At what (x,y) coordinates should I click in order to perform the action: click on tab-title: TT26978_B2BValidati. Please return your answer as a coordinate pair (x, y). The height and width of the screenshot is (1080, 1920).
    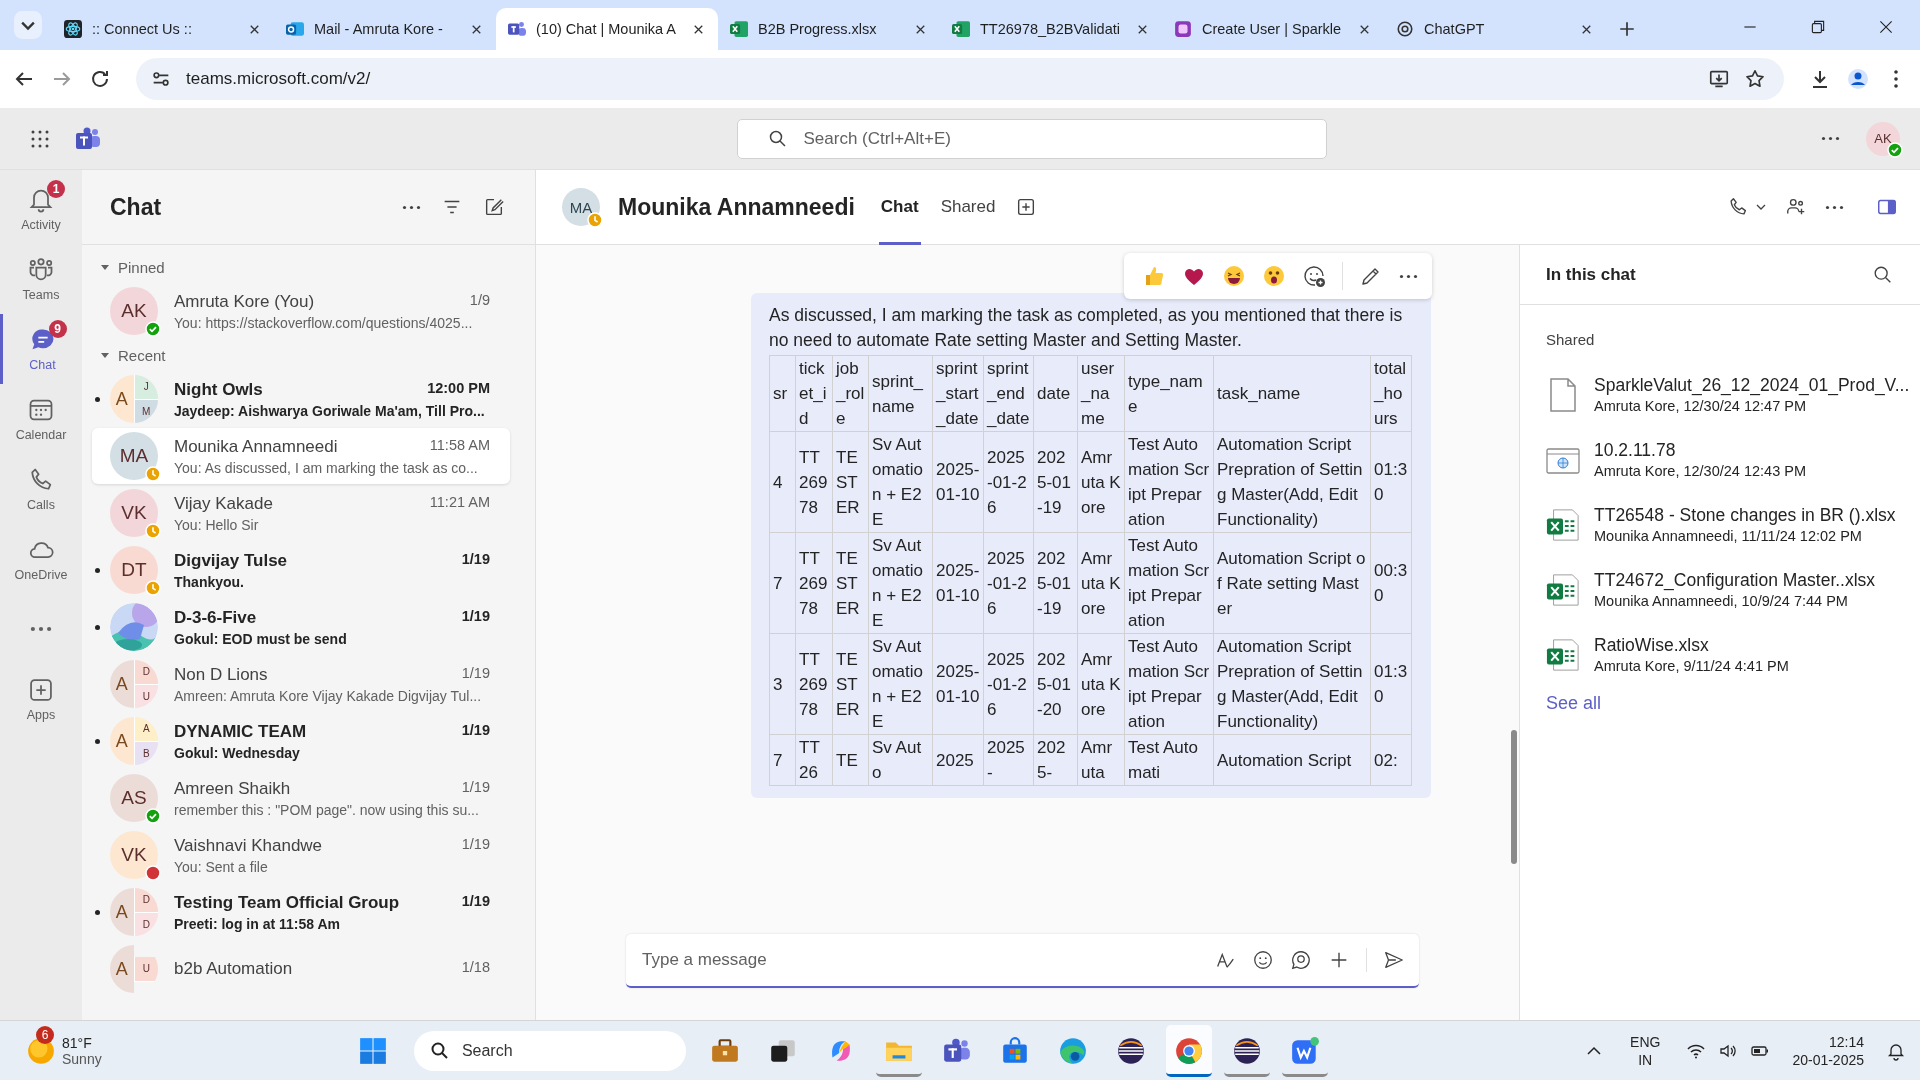
    Looking at the image, I should click on (1050, 29).